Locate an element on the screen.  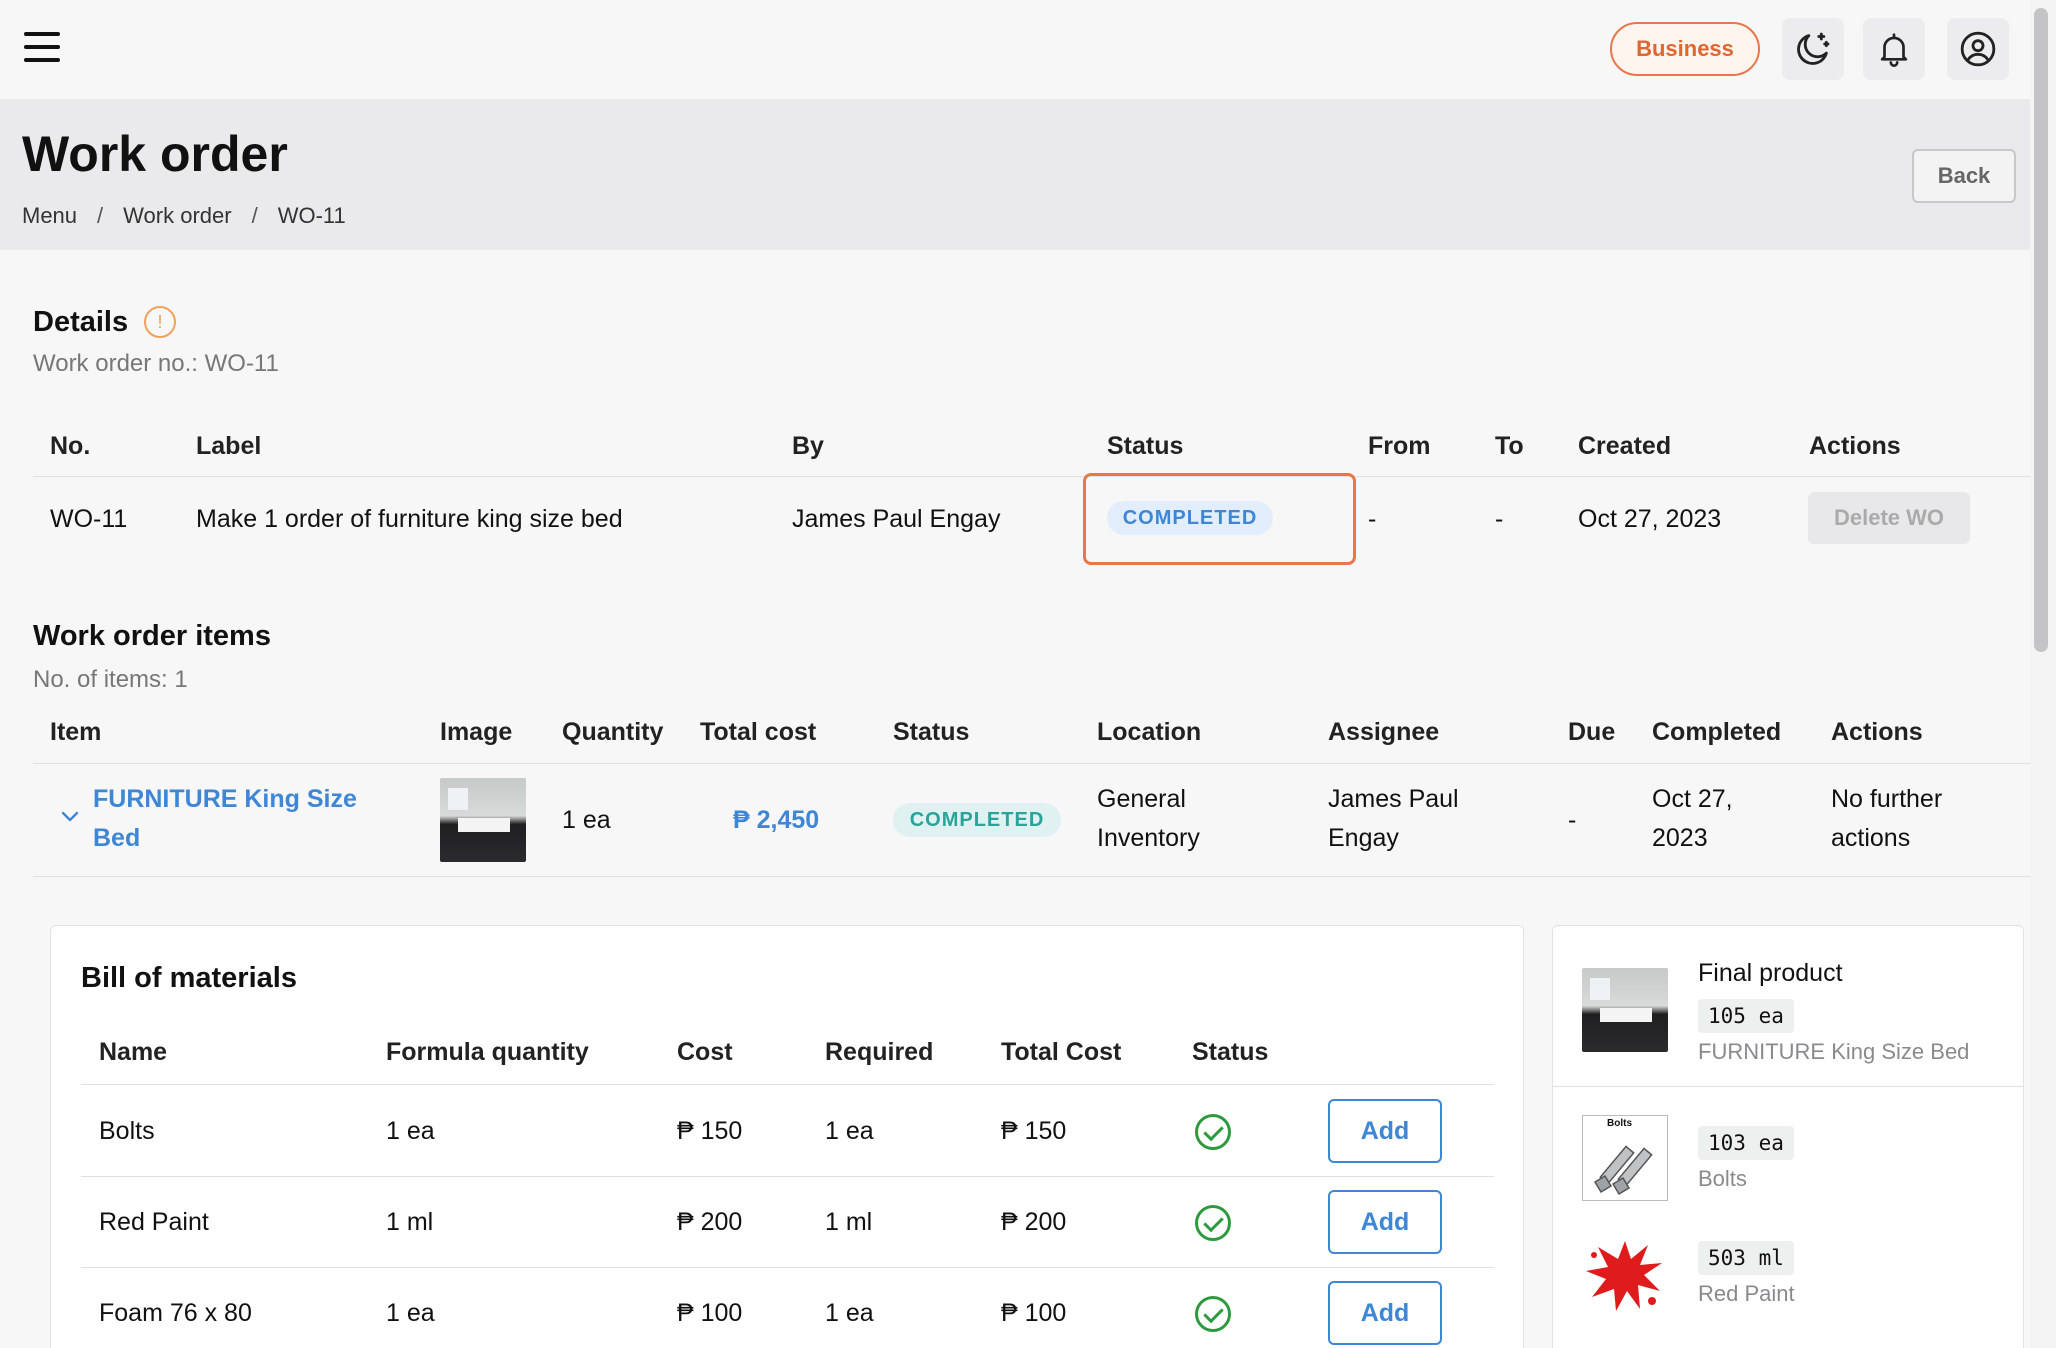
col-header-label: Label is located at coordinates (229, 446).